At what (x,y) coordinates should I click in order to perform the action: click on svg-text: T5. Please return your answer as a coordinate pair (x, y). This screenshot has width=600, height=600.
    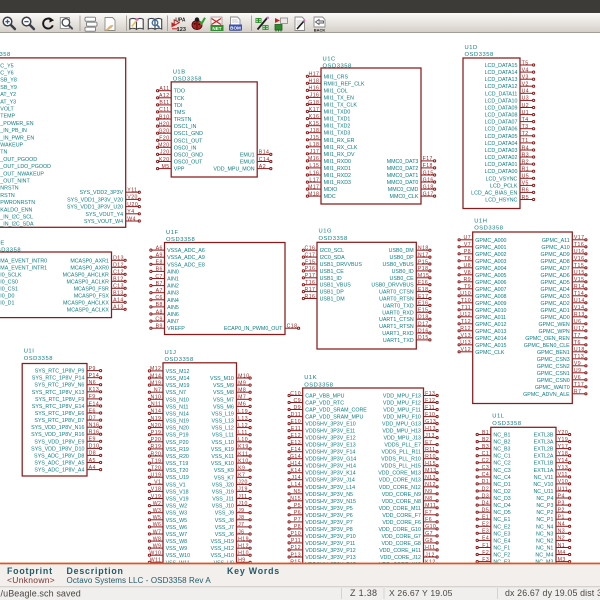
    Looking at the image, I should click on (525, 63).